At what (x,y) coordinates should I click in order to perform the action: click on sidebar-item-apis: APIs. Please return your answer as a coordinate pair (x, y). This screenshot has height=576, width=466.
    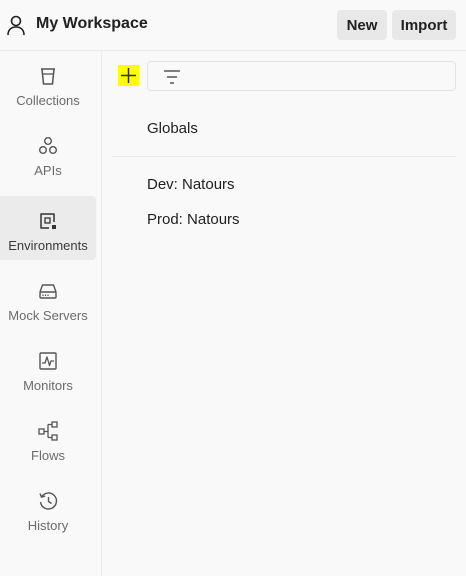
    Looking at the image, I should click on (48, 153).